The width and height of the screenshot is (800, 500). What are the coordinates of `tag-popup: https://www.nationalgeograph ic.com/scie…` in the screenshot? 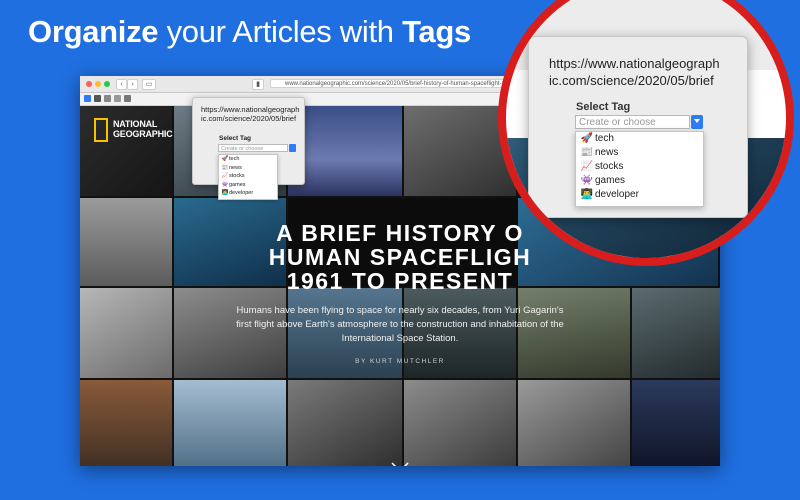 It's located at (248, 148).